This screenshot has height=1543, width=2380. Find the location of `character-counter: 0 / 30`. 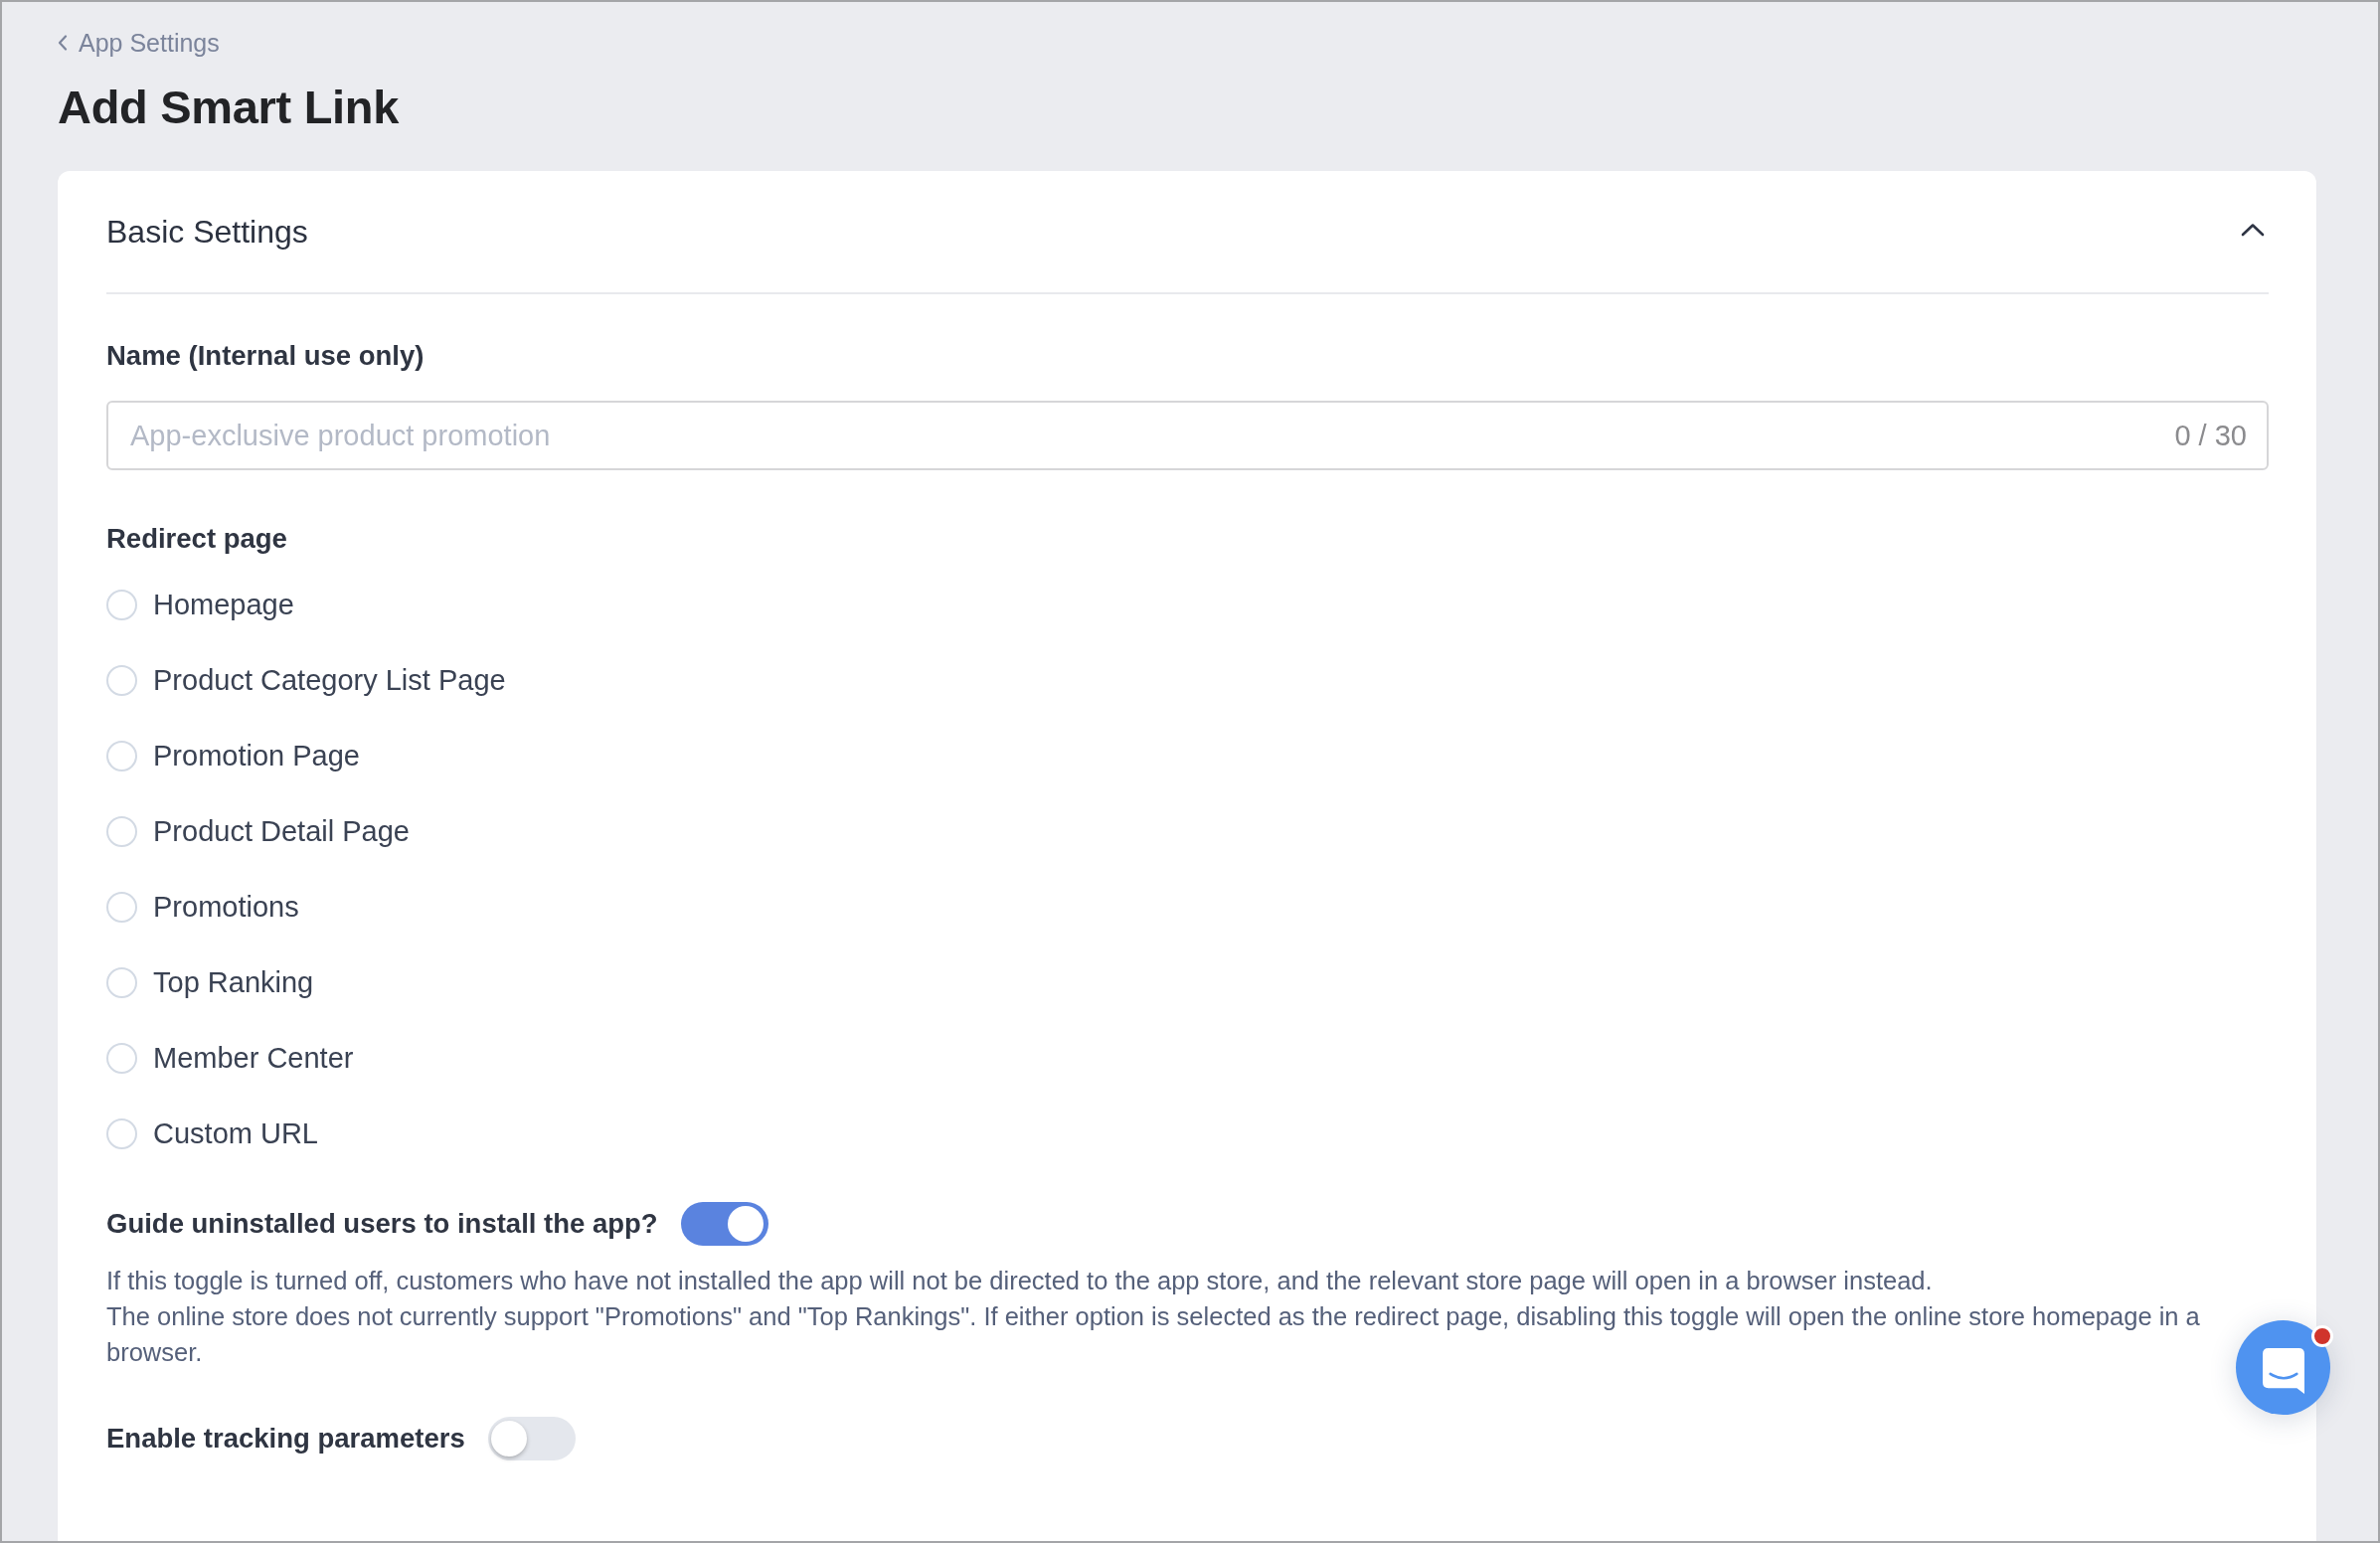

character-counter: 0 / 30 is located at coordinates (2210, 436).